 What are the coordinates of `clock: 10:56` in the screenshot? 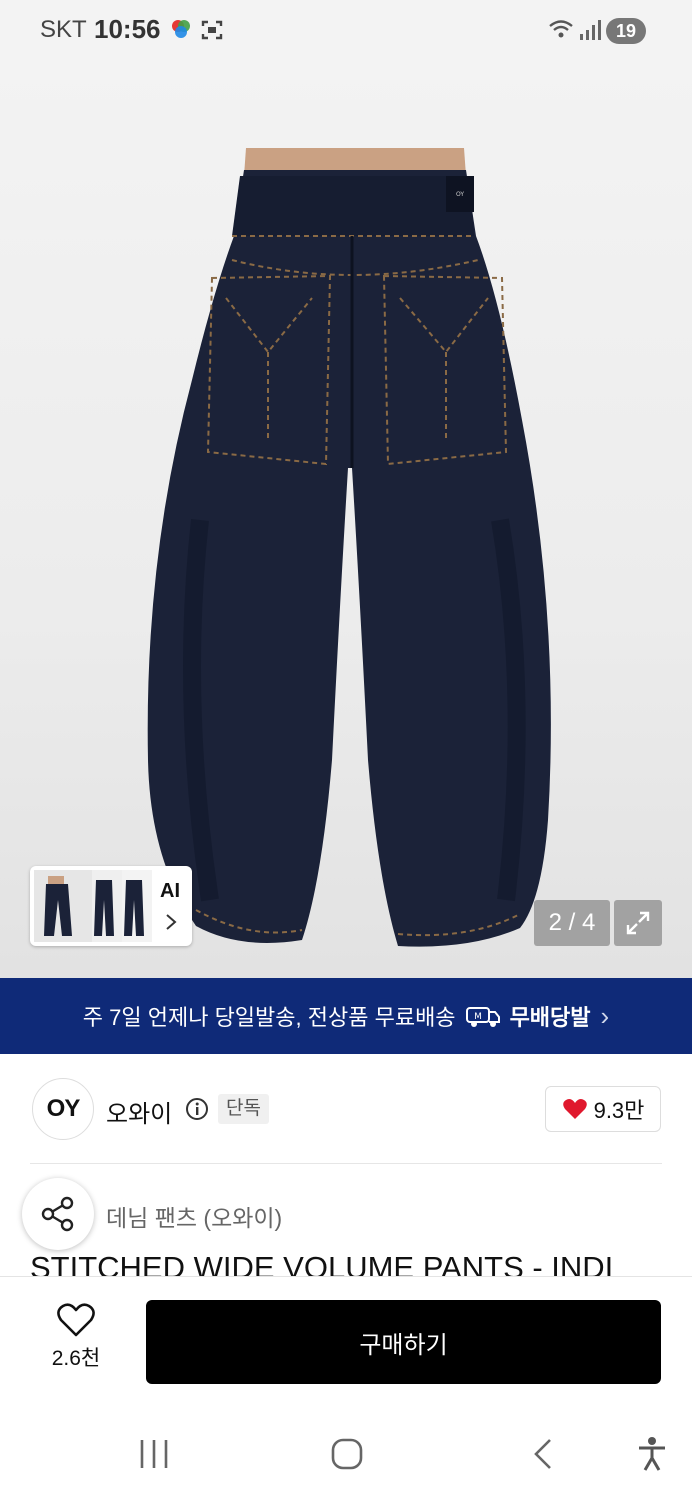 It's located at (127, 29).